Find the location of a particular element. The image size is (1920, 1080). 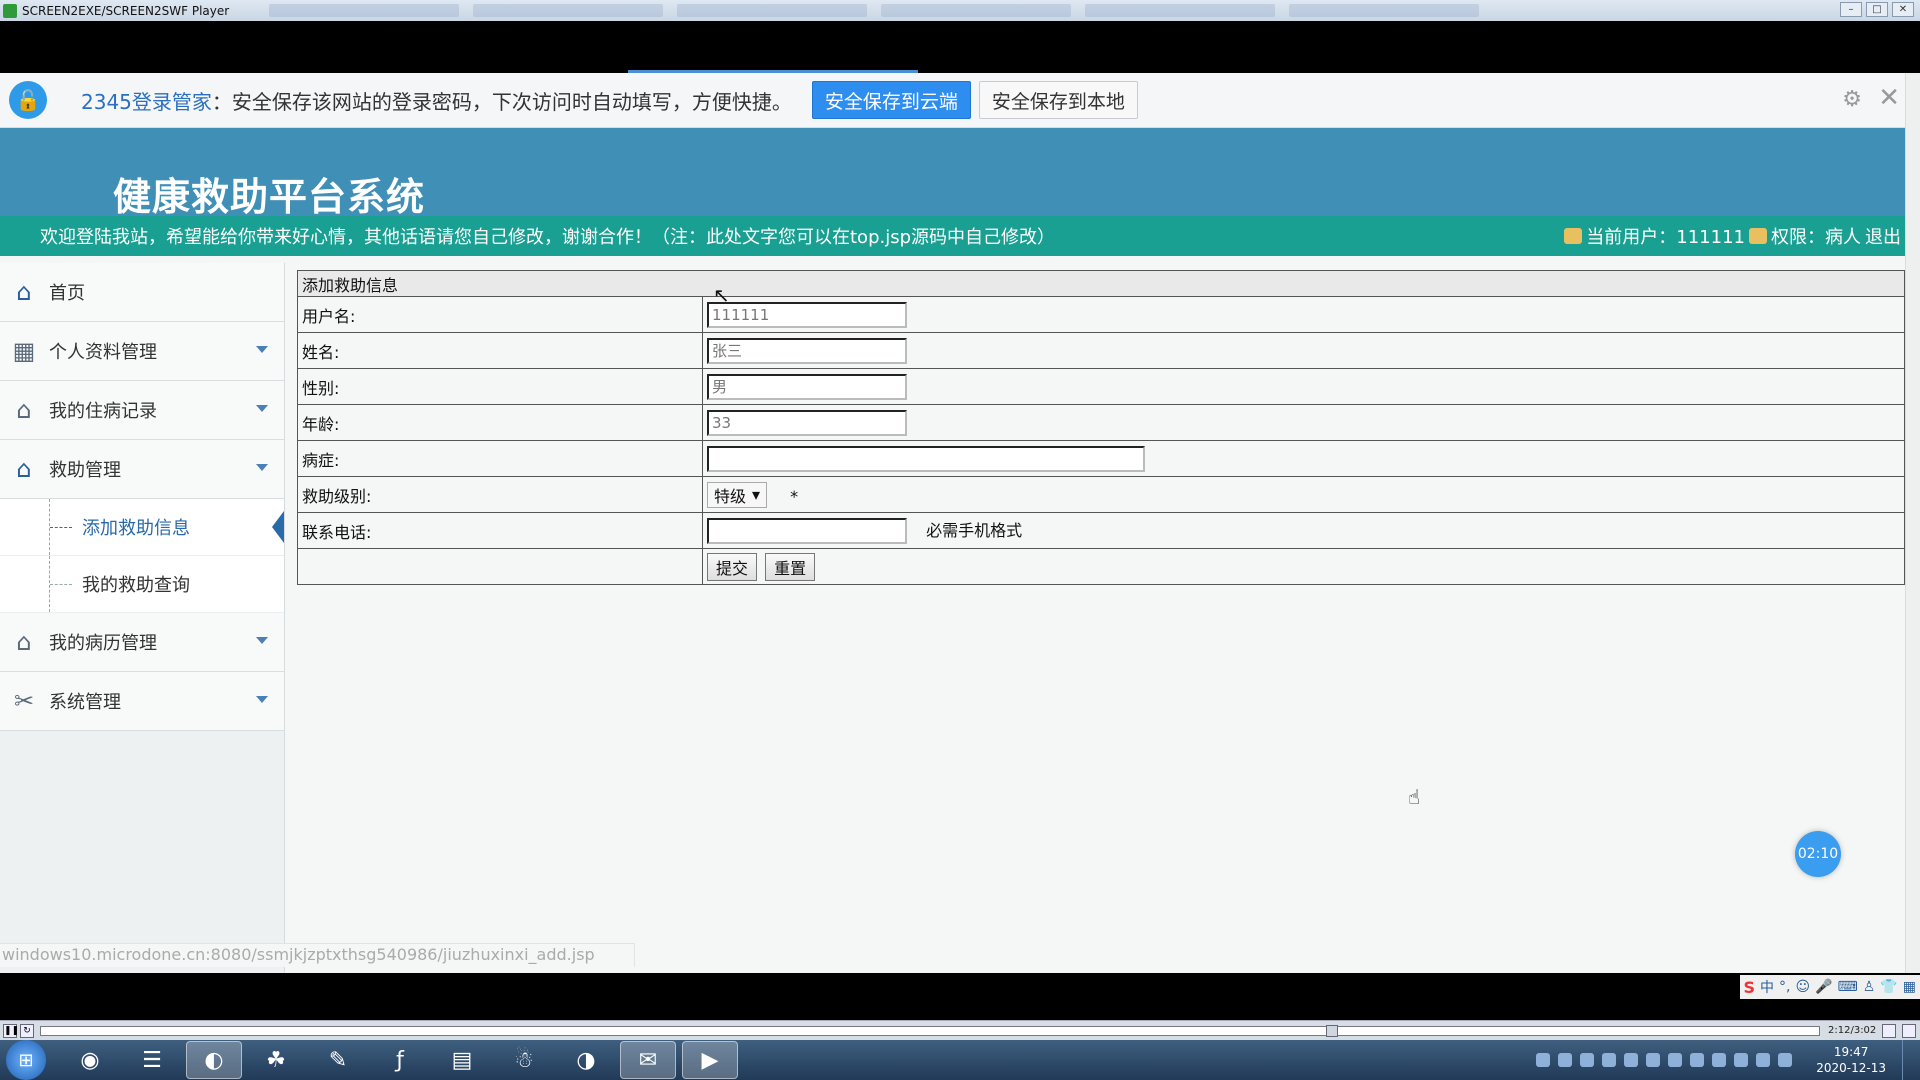

punctuation-icon: °, is located at coordinates (1784, 987).